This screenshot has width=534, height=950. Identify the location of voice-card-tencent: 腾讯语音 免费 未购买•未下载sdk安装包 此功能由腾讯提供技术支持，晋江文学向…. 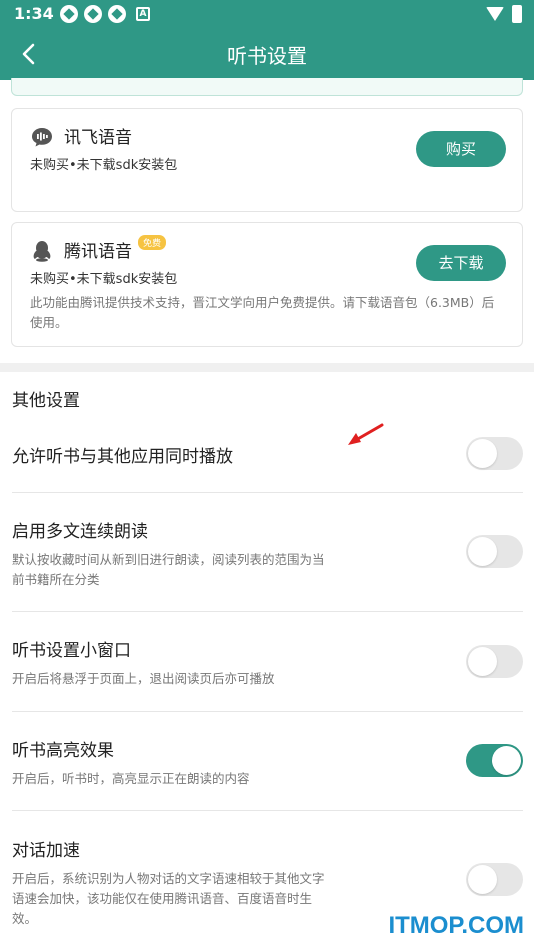
(267, 284).